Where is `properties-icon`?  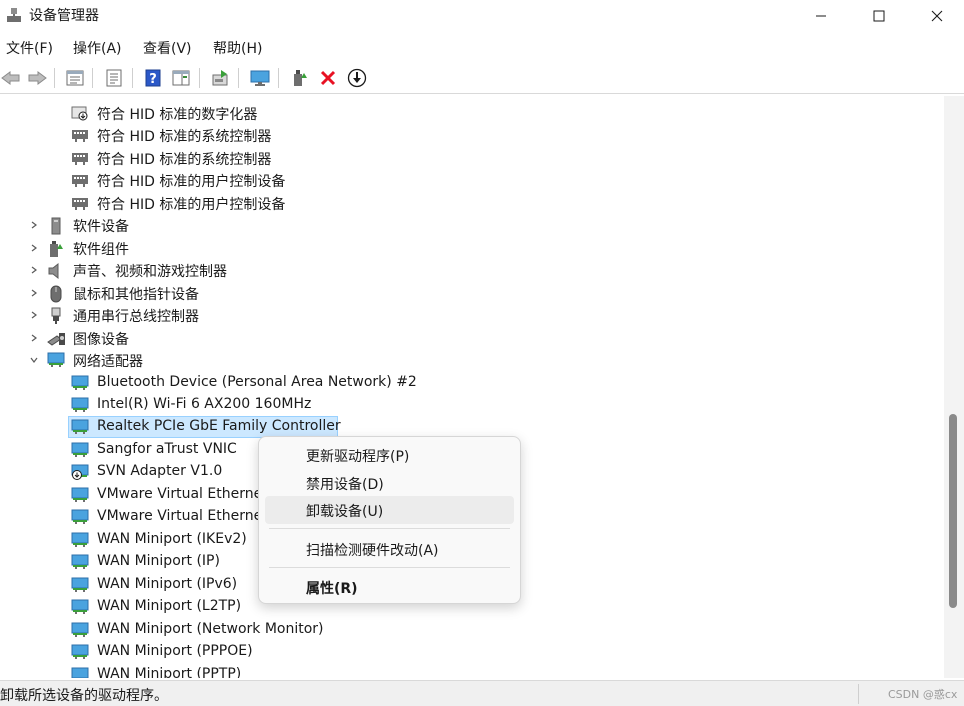
properties-icon is located at coordinates (114, 78).